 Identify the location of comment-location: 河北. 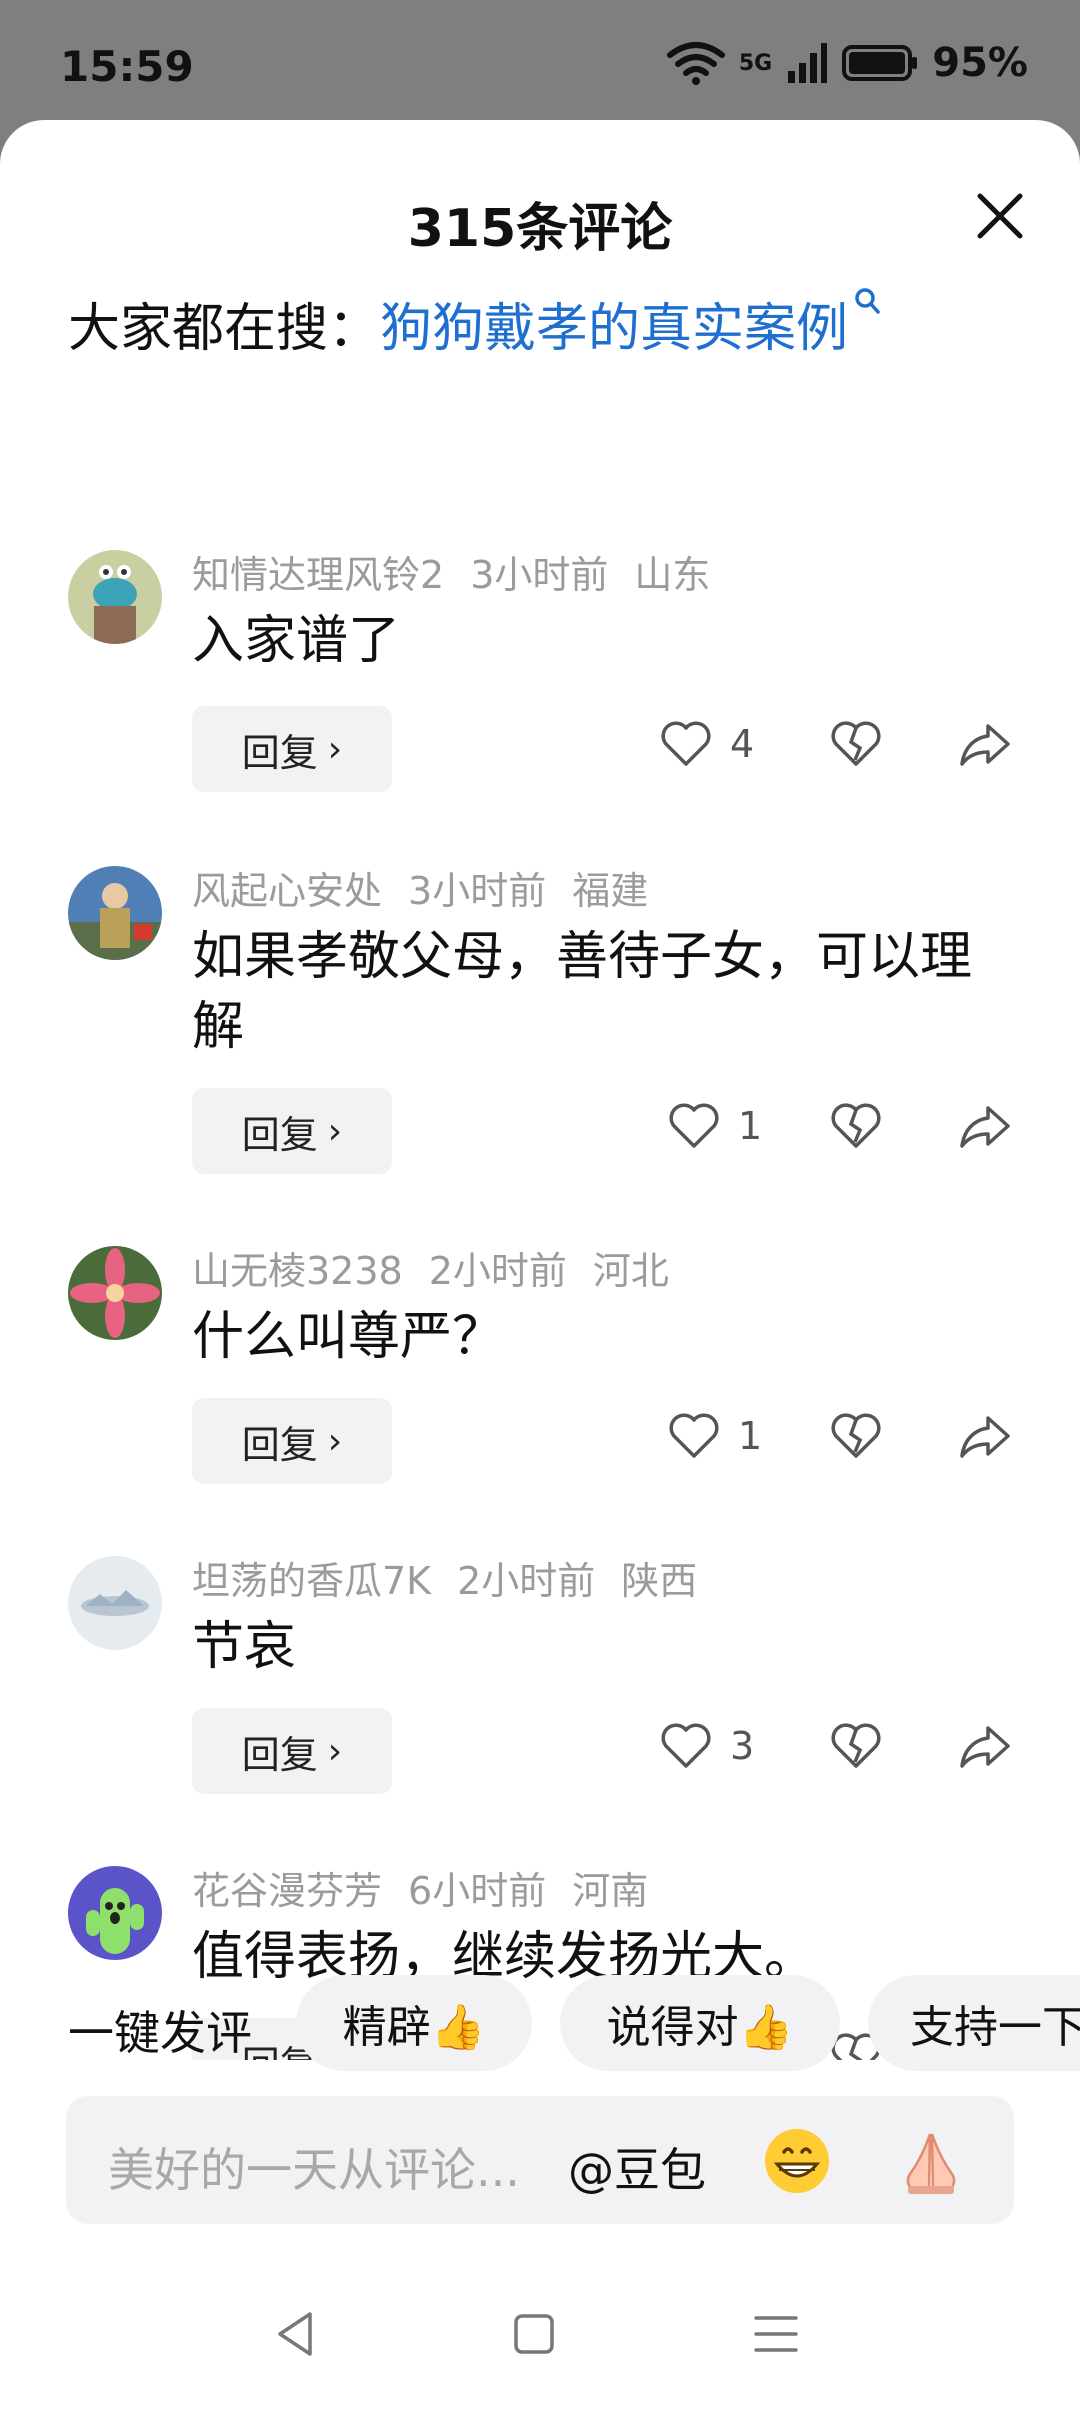
(630, 1271).